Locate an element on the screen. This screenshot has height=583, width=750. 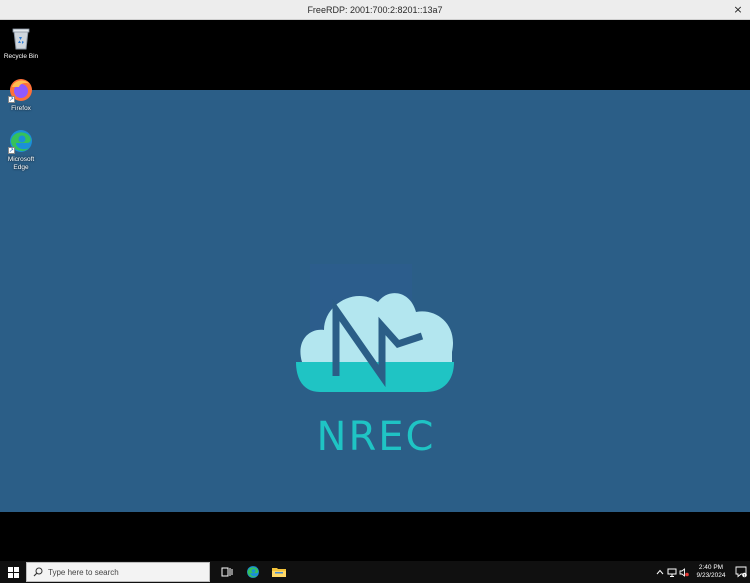
recycle-bin-icon is located at coordinates (21, 38).